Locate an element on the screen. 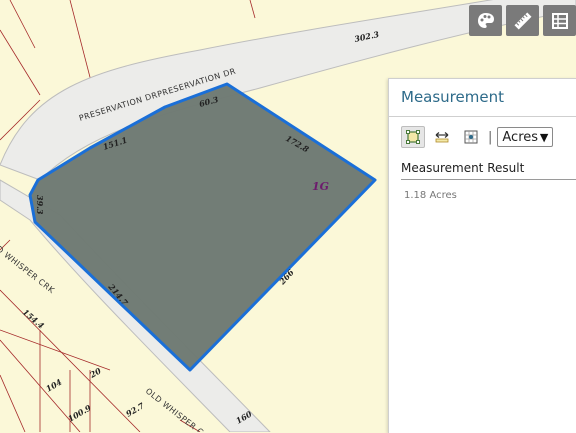 This screenshot has width=576, height=433. result-label: Measurement Result is located at coordinates (463, 168).